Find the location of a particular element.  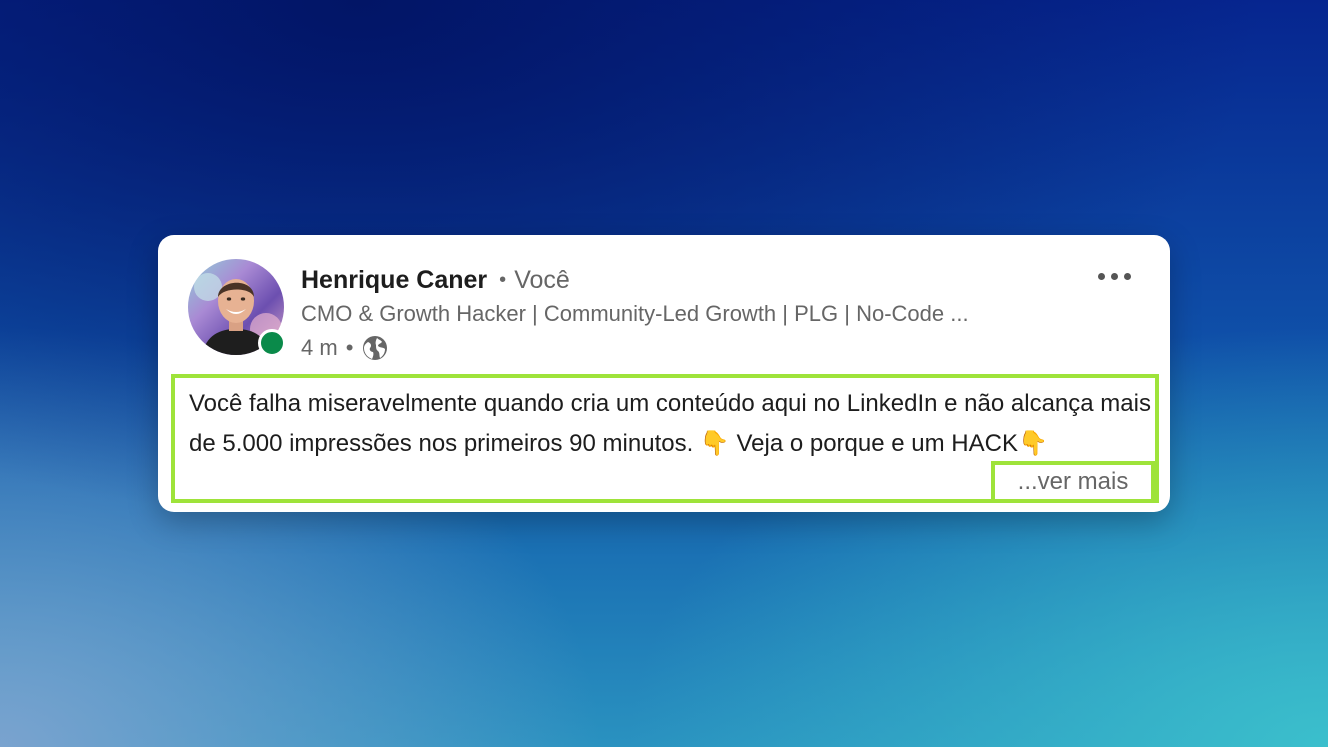

online-status-indicator is located at coordinates (272, 343).